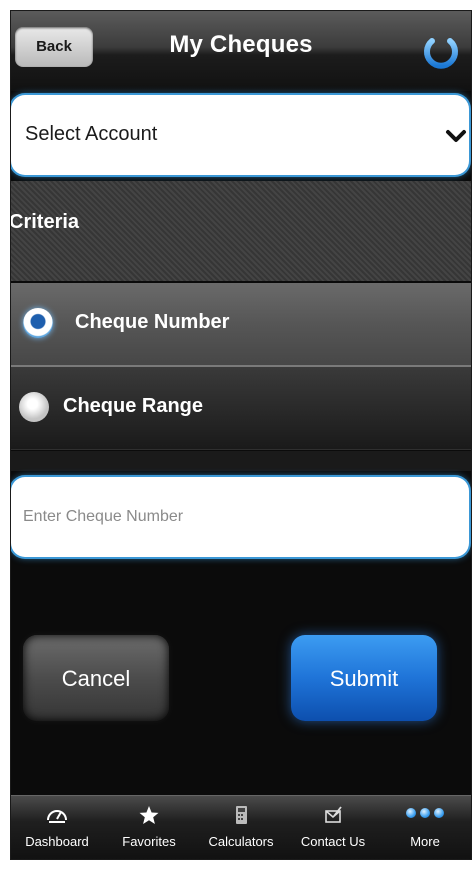  Describe the element at coordinates (241, 461) in the screenshot. I see `section-divider` at that location.